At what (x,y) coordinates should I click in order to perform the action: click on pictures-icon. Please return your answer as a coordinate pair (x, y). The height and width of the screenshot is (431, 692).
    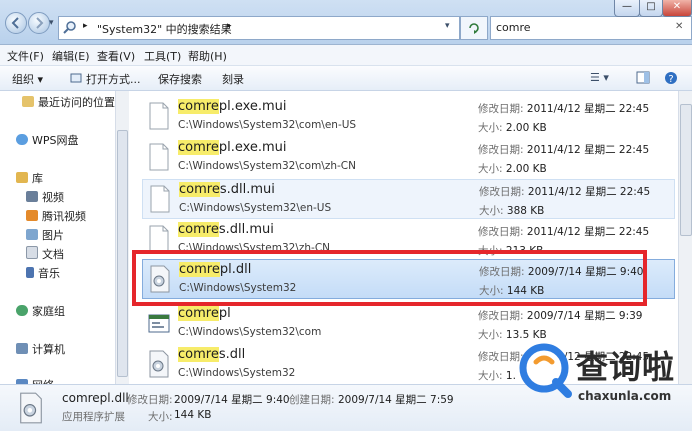
    Looking at the image, I should click on (32, 234).